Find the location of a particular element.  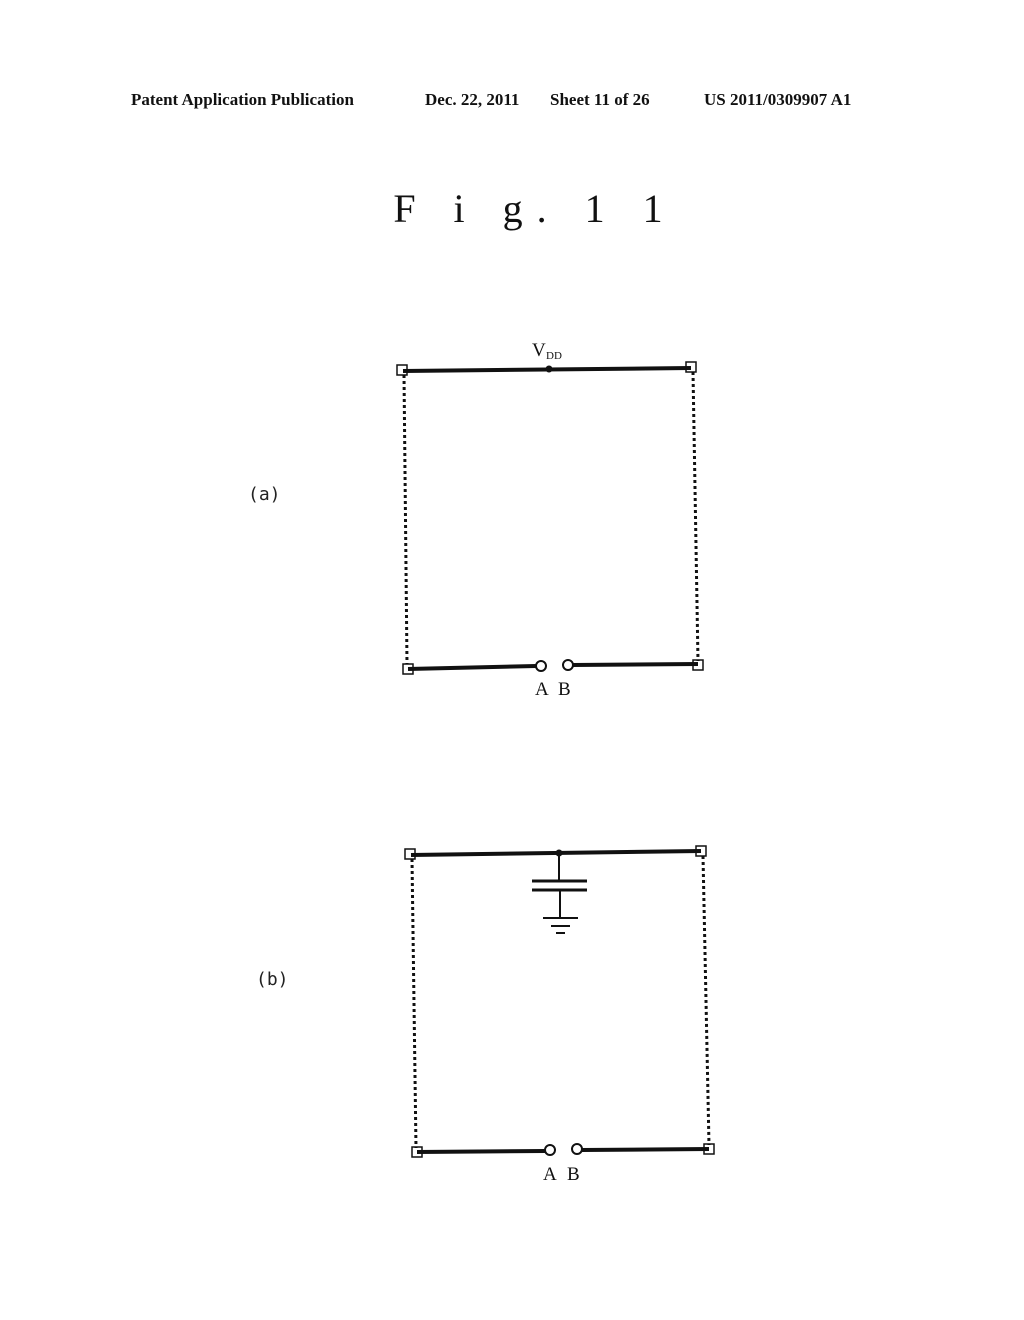

vdd-node is located at coordinates (549, 369).